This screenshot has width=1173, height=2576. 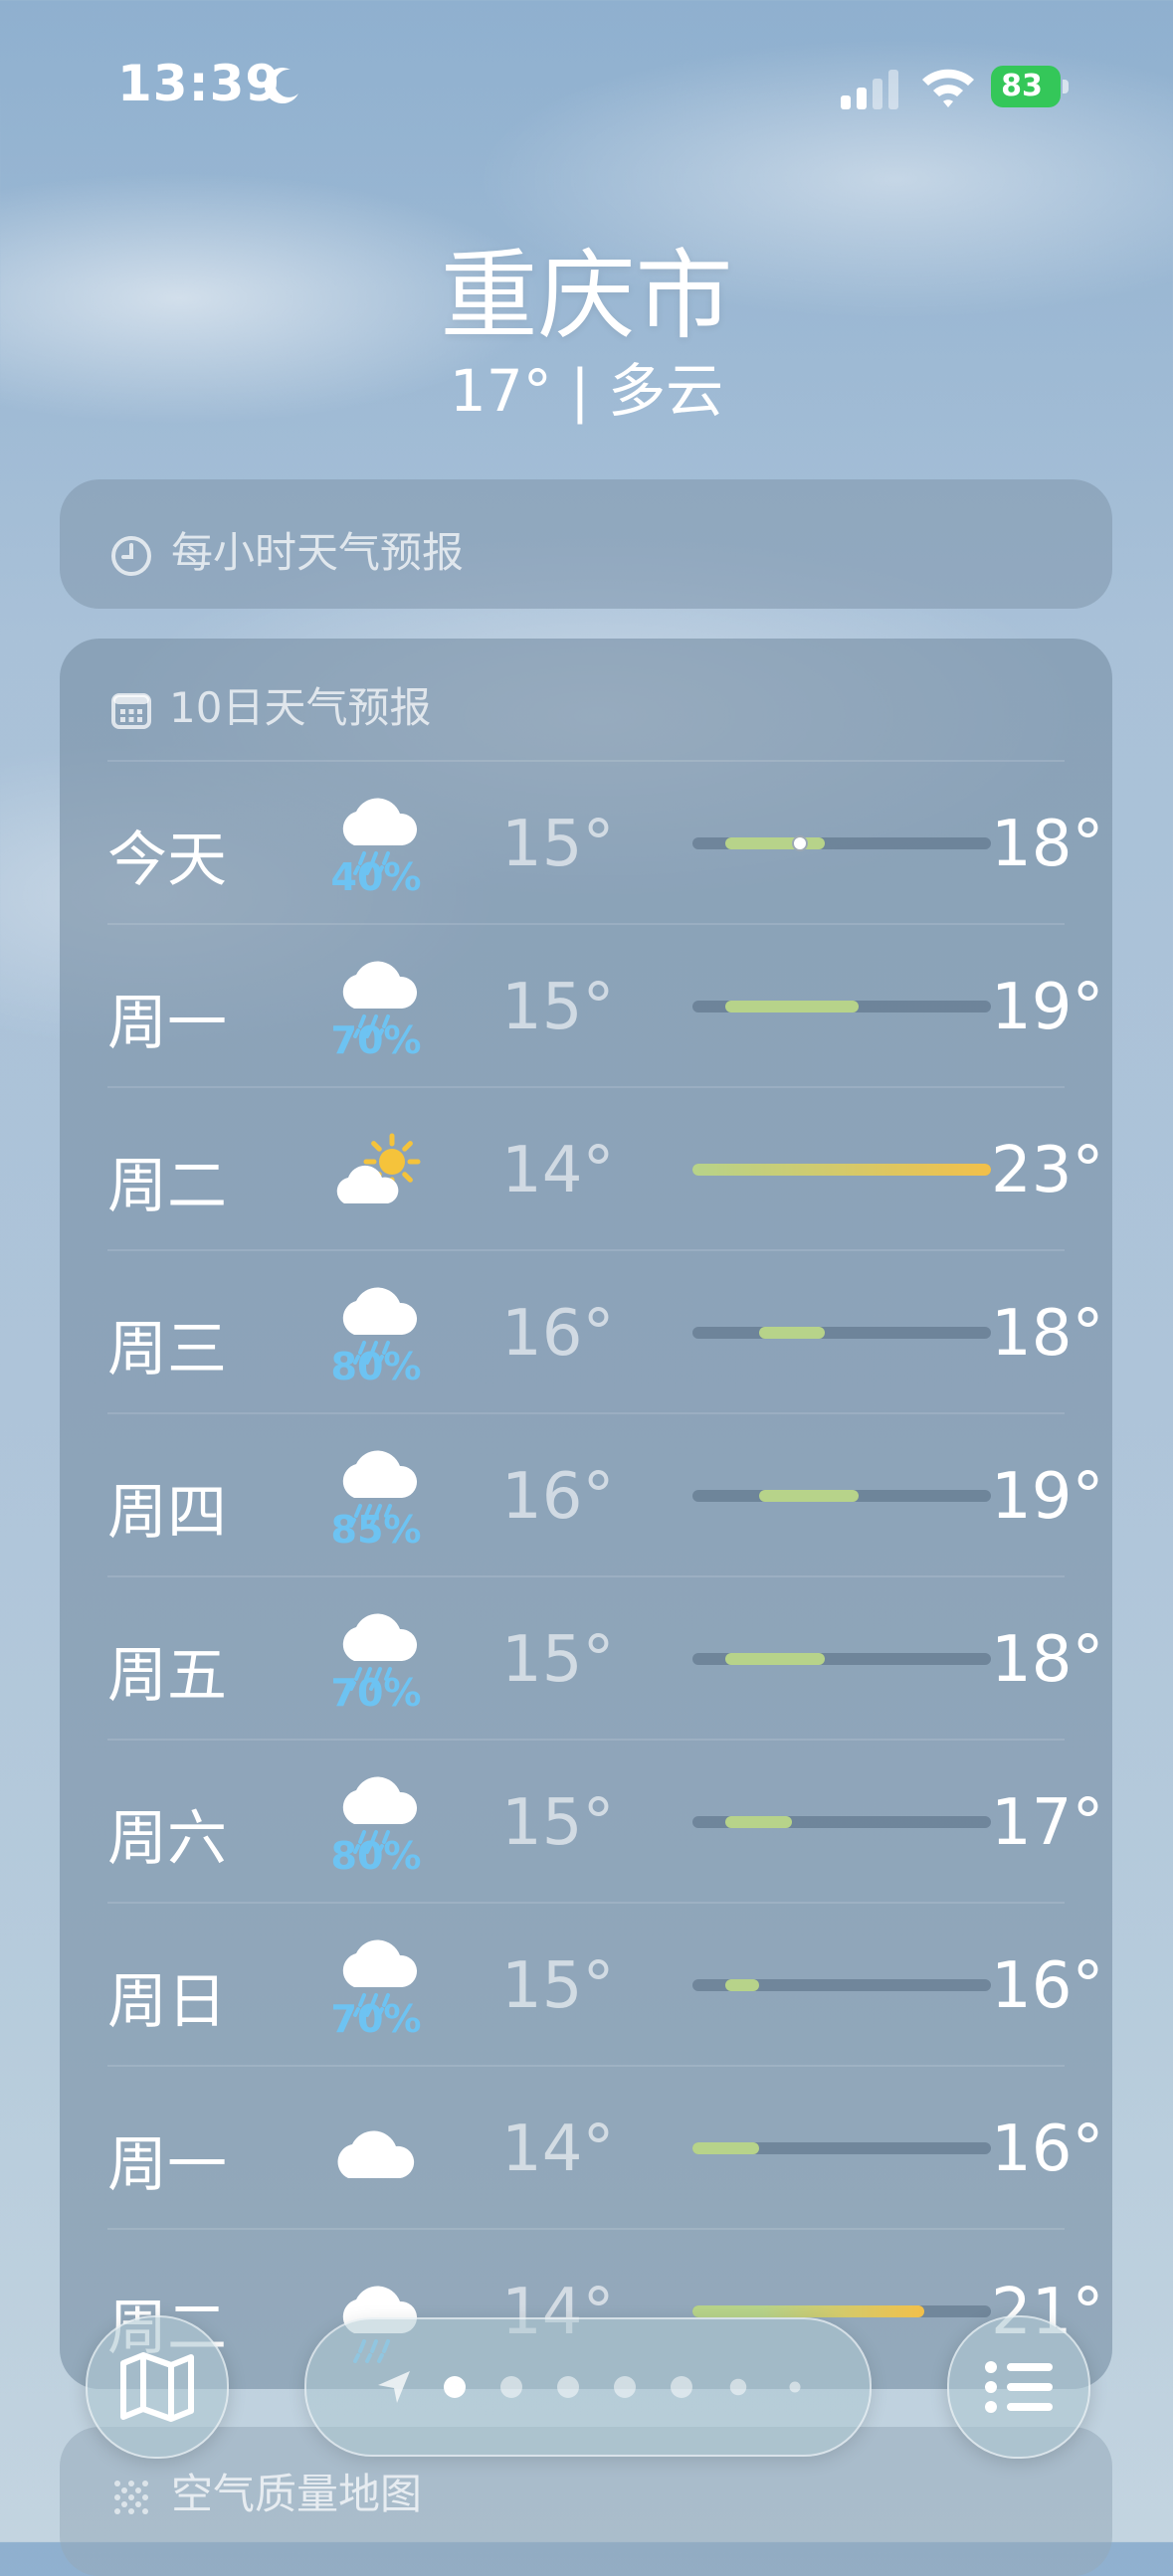 I want to click on air-dots-icon, so click(x=131, y=2497).